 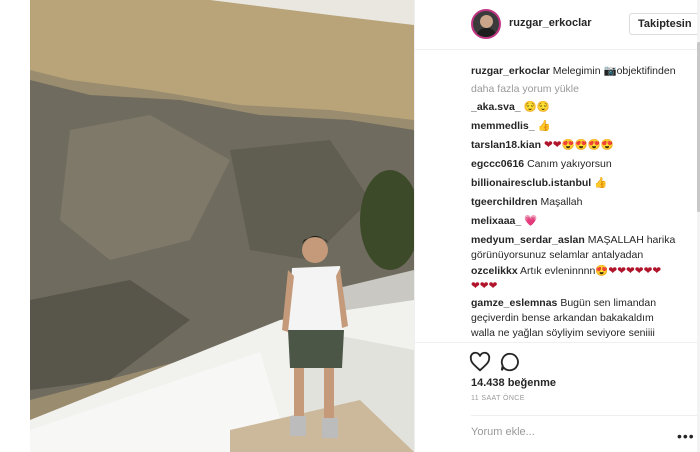 I want to click on follow-button: Takiptesin, so click(x=664, y=24).